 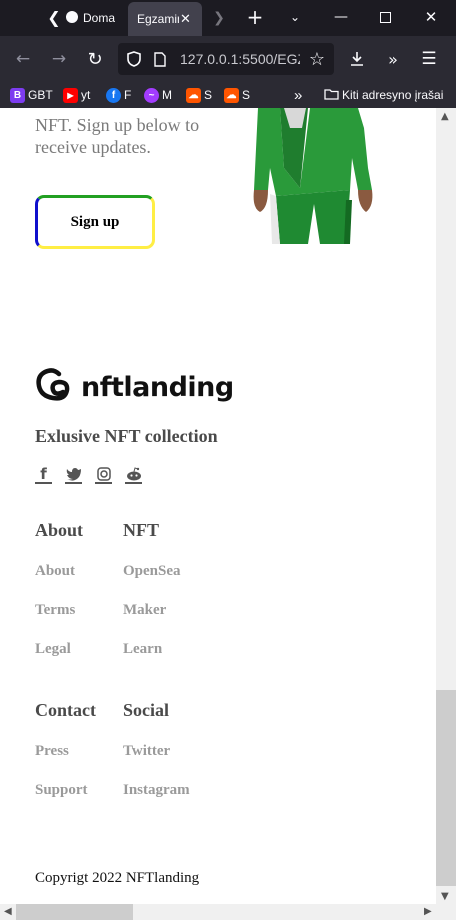 I want to click on tab-egzamin: Egzamin ✕, so click(x=165, y=19).